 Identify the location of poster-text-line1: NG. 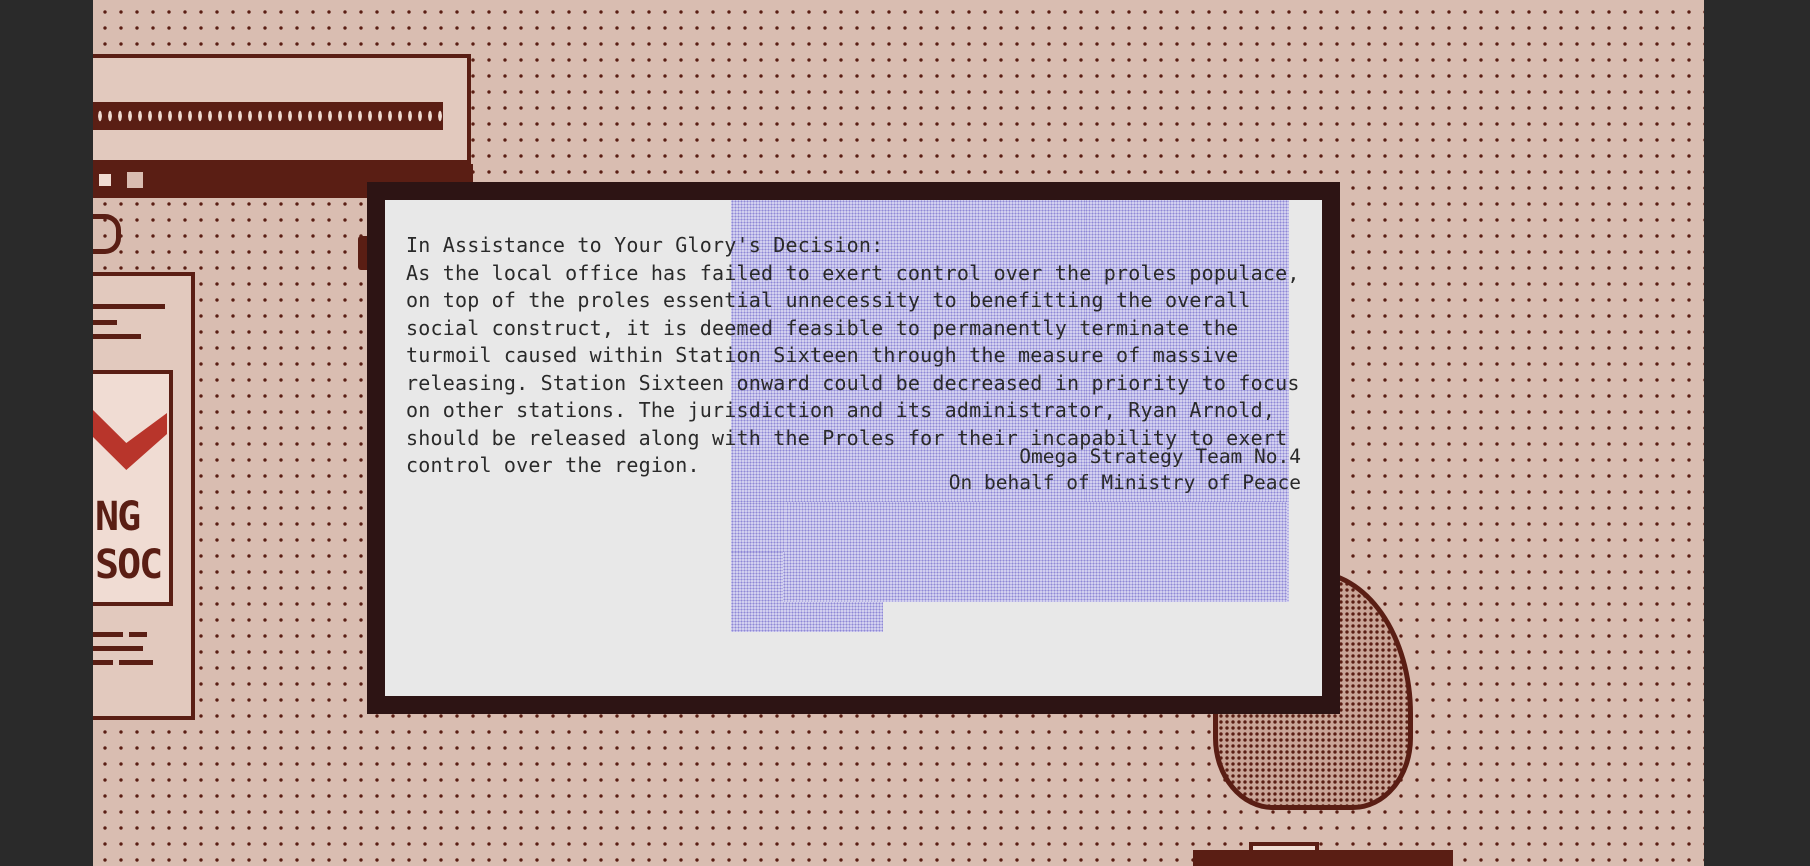
(118, 517).